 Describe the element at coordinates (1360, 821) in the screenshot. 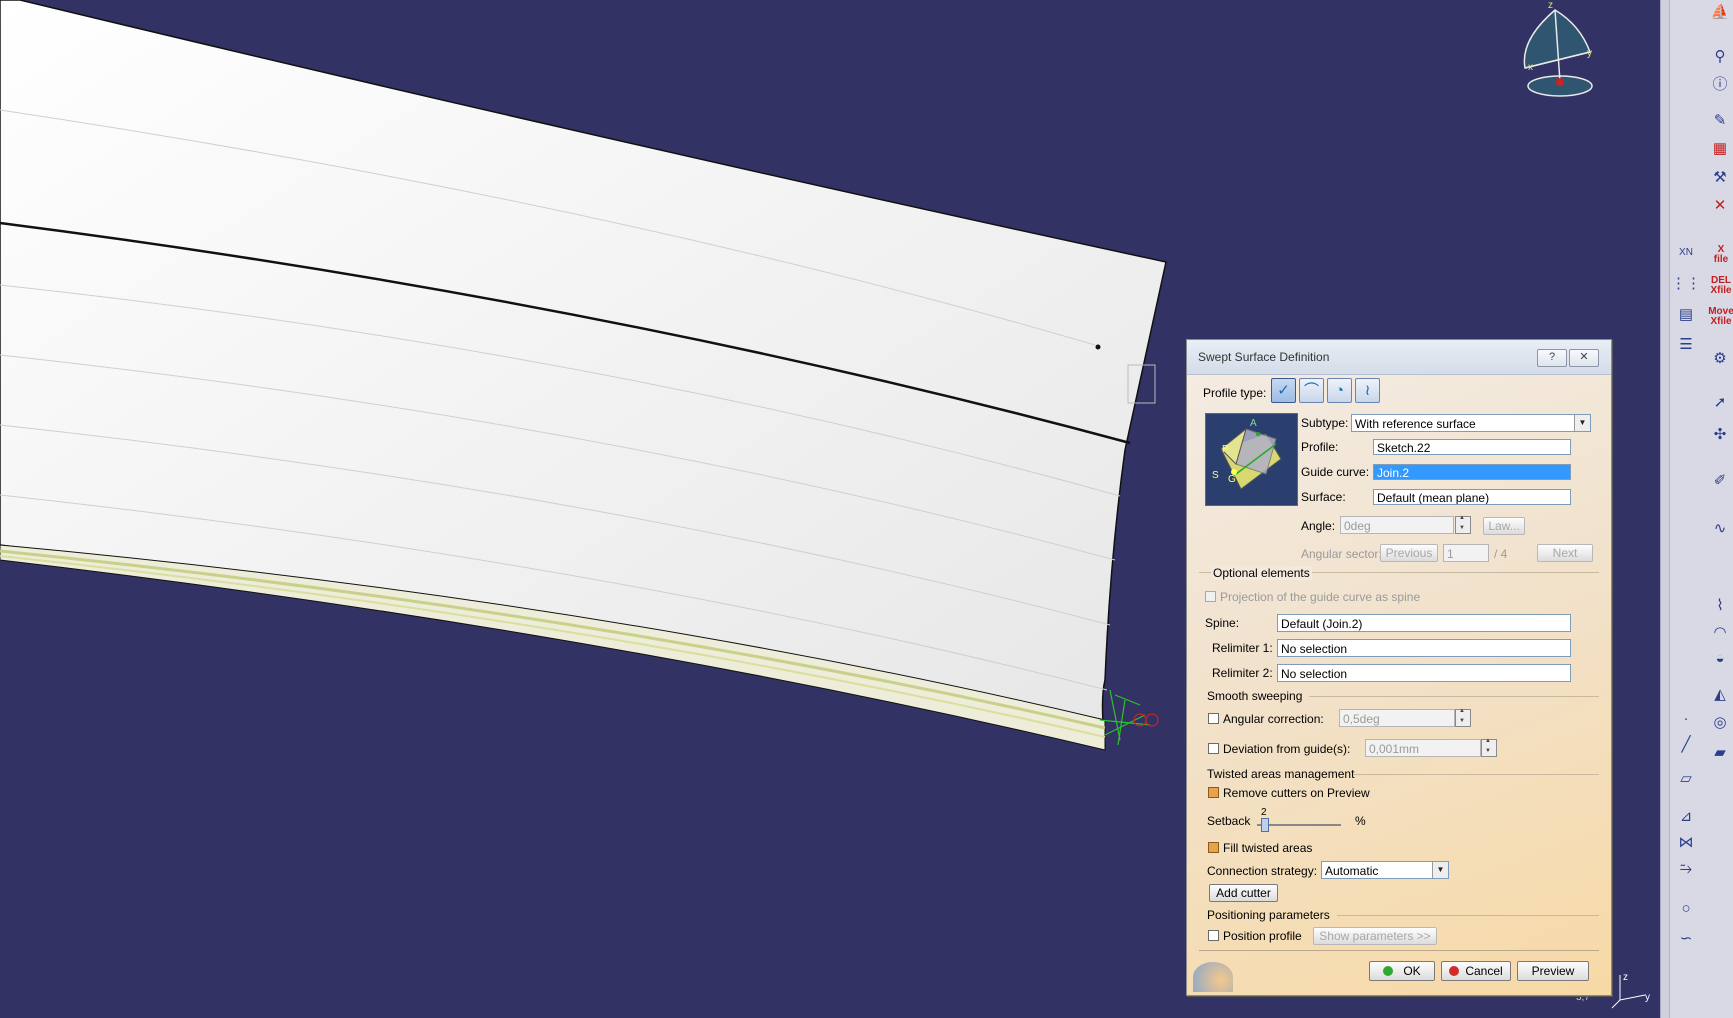

I see `setback-unit: %` at that location.